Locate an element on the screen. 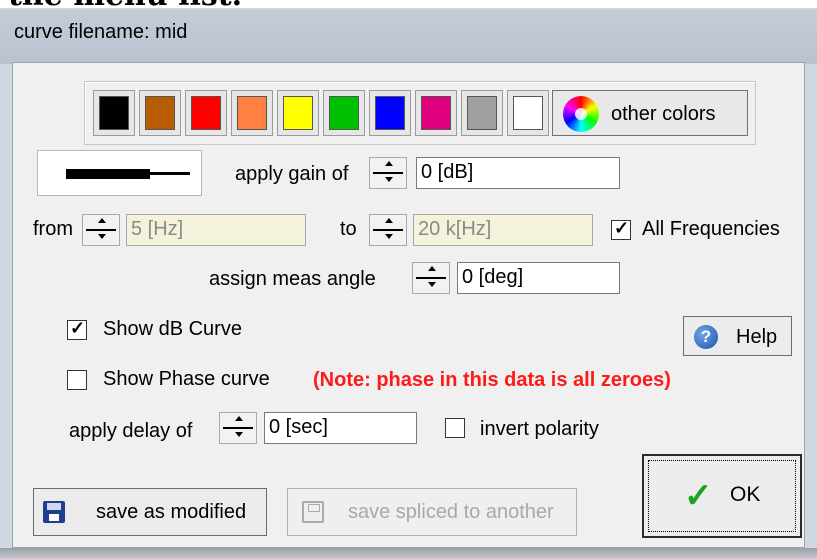  line-thick-segment is located at coordinates (108, 174).